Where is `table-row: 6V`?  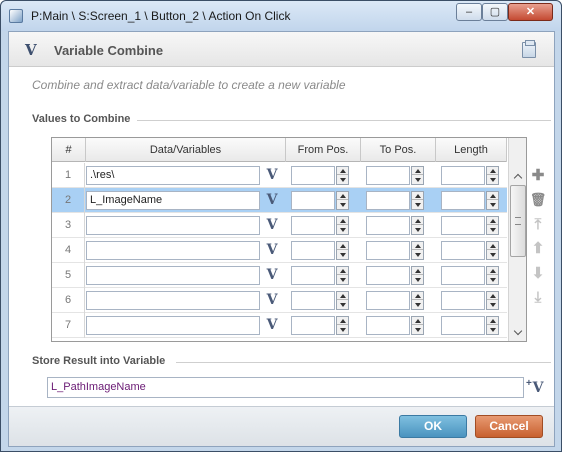 table-row: 6V is located at coordinates (279, 300).